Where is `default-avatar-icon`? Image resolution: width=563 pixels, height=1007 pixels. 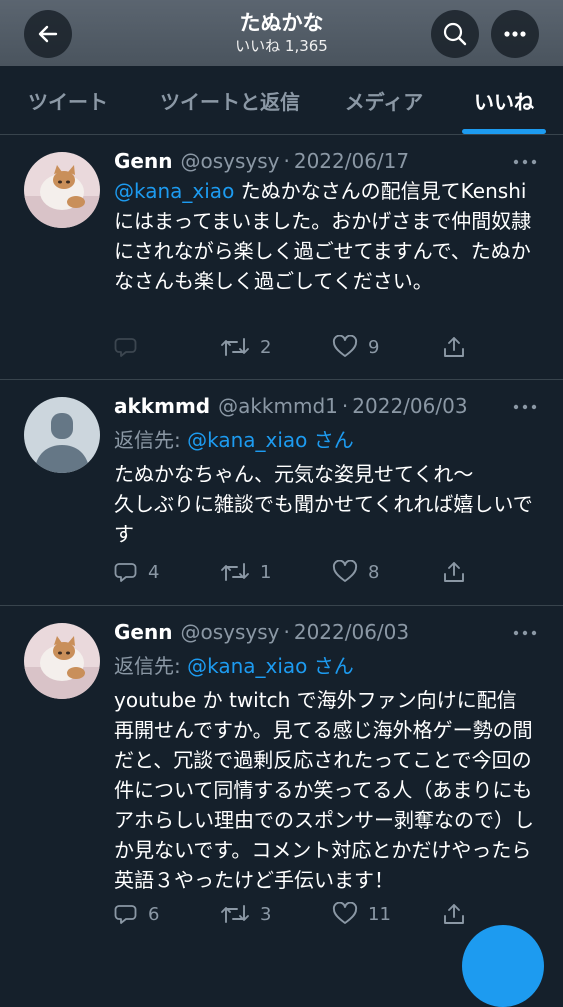 default-avatar-icon is located at coordinates (62, 435).